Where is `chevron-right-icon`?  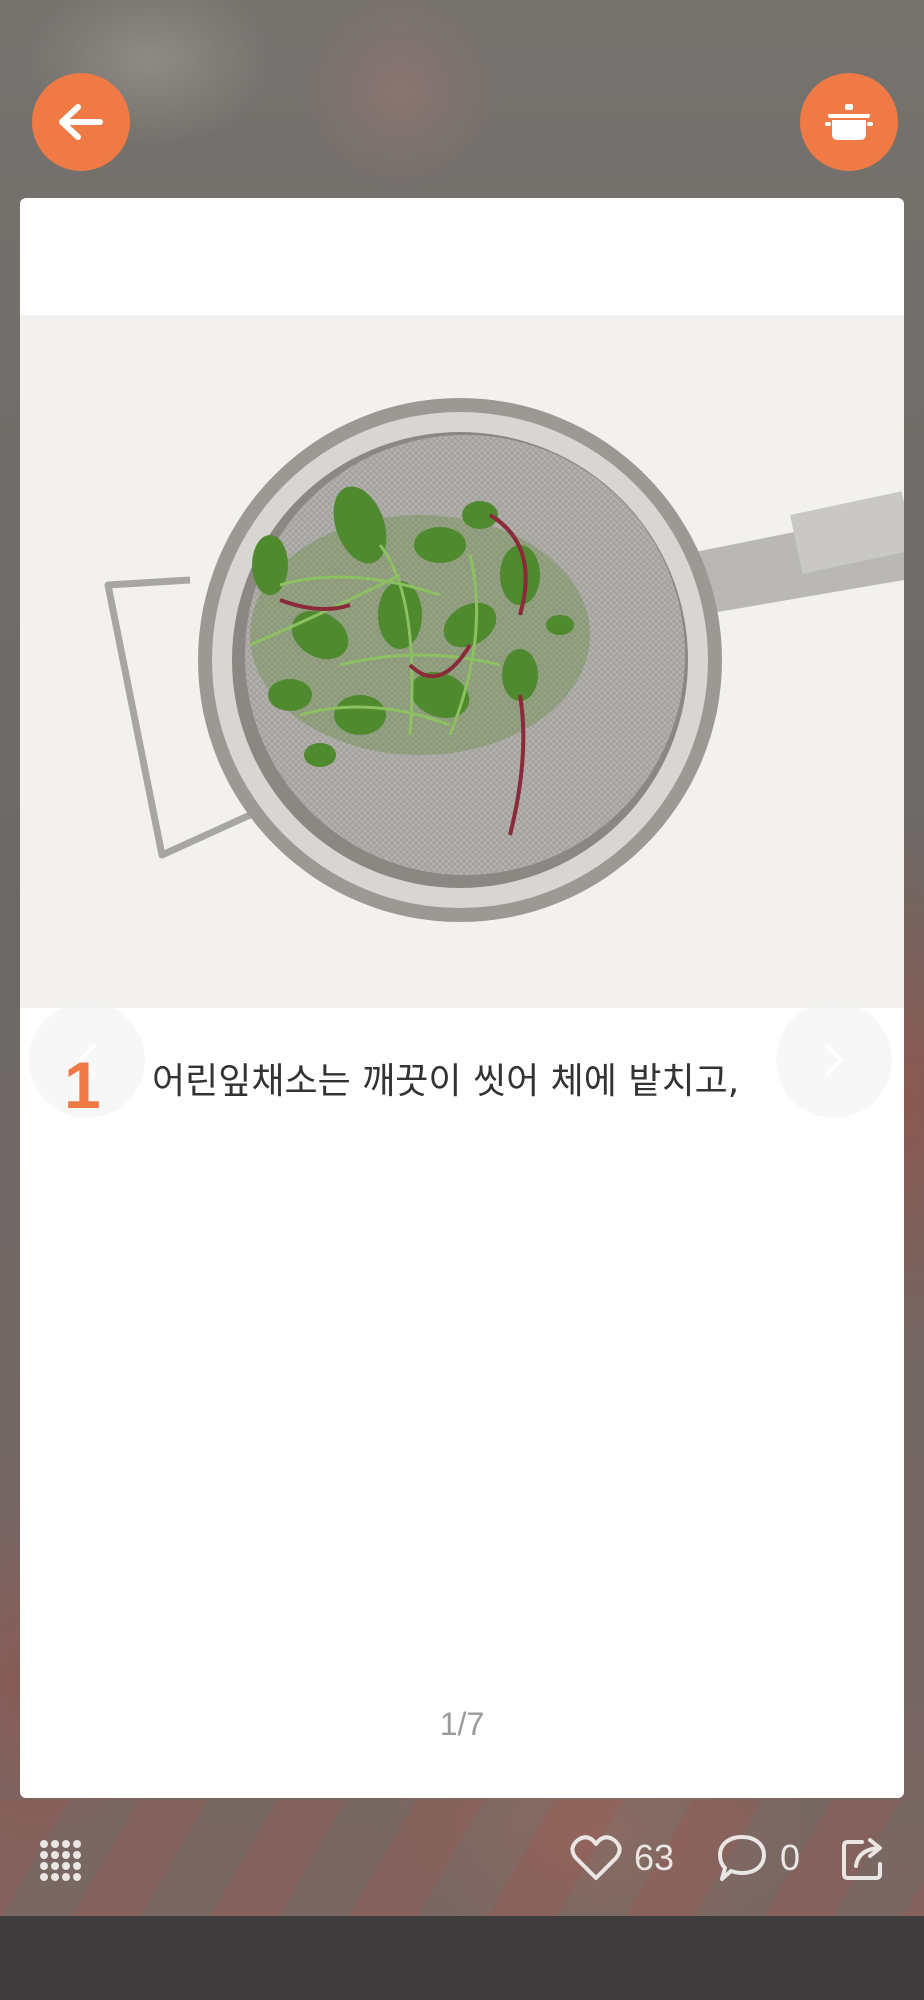
chevron-right-icon is located at coordinates (834, 1060).